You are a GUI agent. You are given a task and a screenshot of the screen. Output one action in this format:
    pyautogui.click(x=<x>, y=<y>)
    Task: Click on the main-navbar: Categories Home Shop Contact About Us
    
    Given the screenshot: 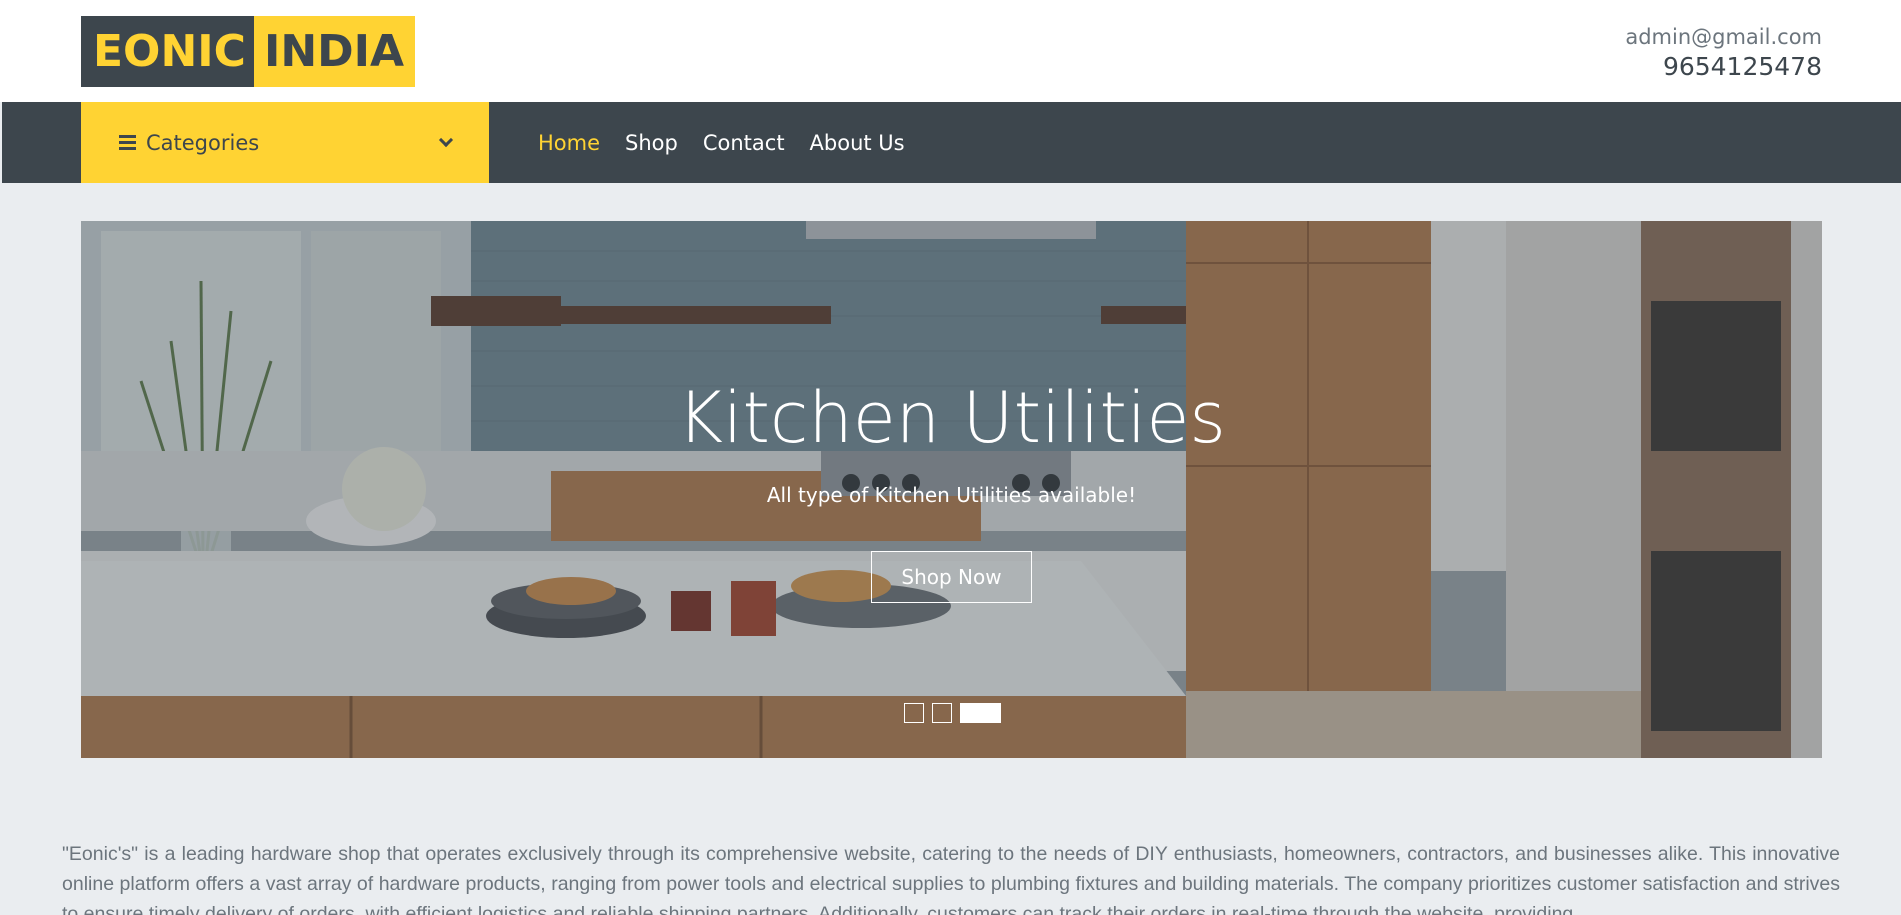 What is the action you would take?
    pyautogui.click(x=951, y=142)
    